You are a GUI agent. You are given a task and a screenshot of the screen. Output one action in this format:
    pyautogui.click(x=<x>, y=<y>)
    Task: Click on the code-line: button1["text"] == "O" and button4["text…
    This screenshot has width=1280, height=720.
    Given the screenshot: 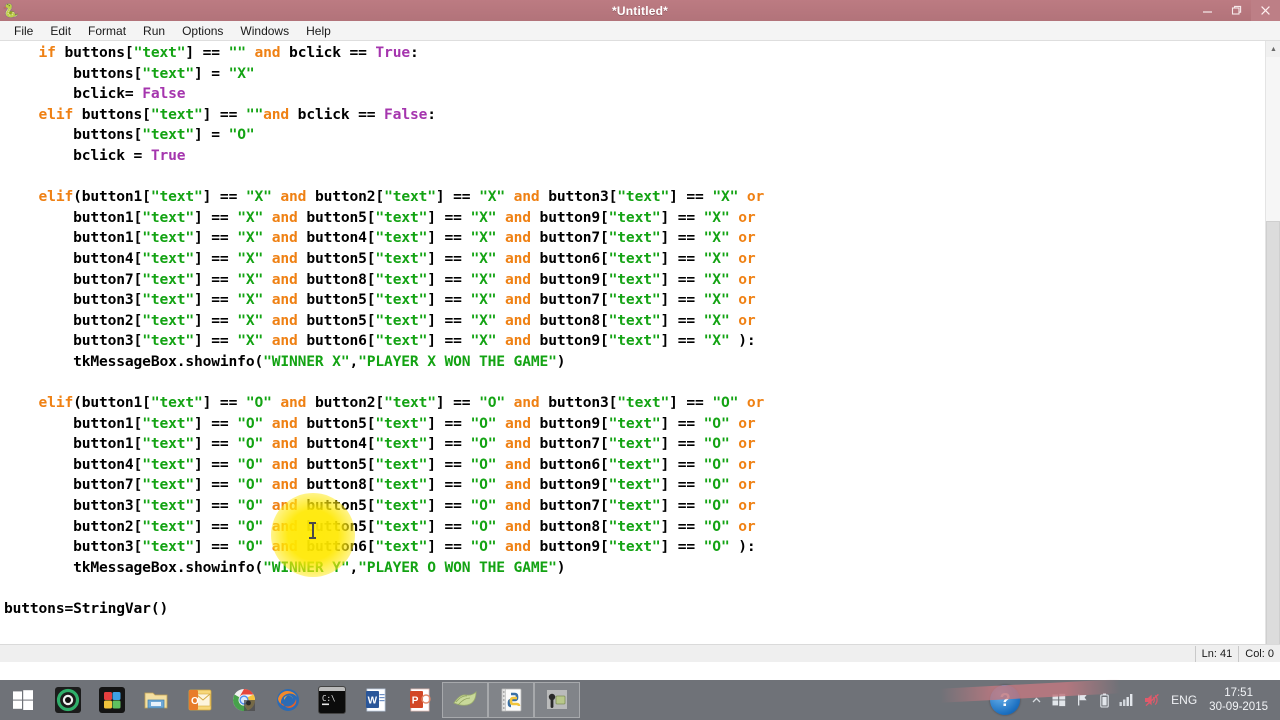 What is the action you would take?
    pyautogui.click(x=632, y=444)
    